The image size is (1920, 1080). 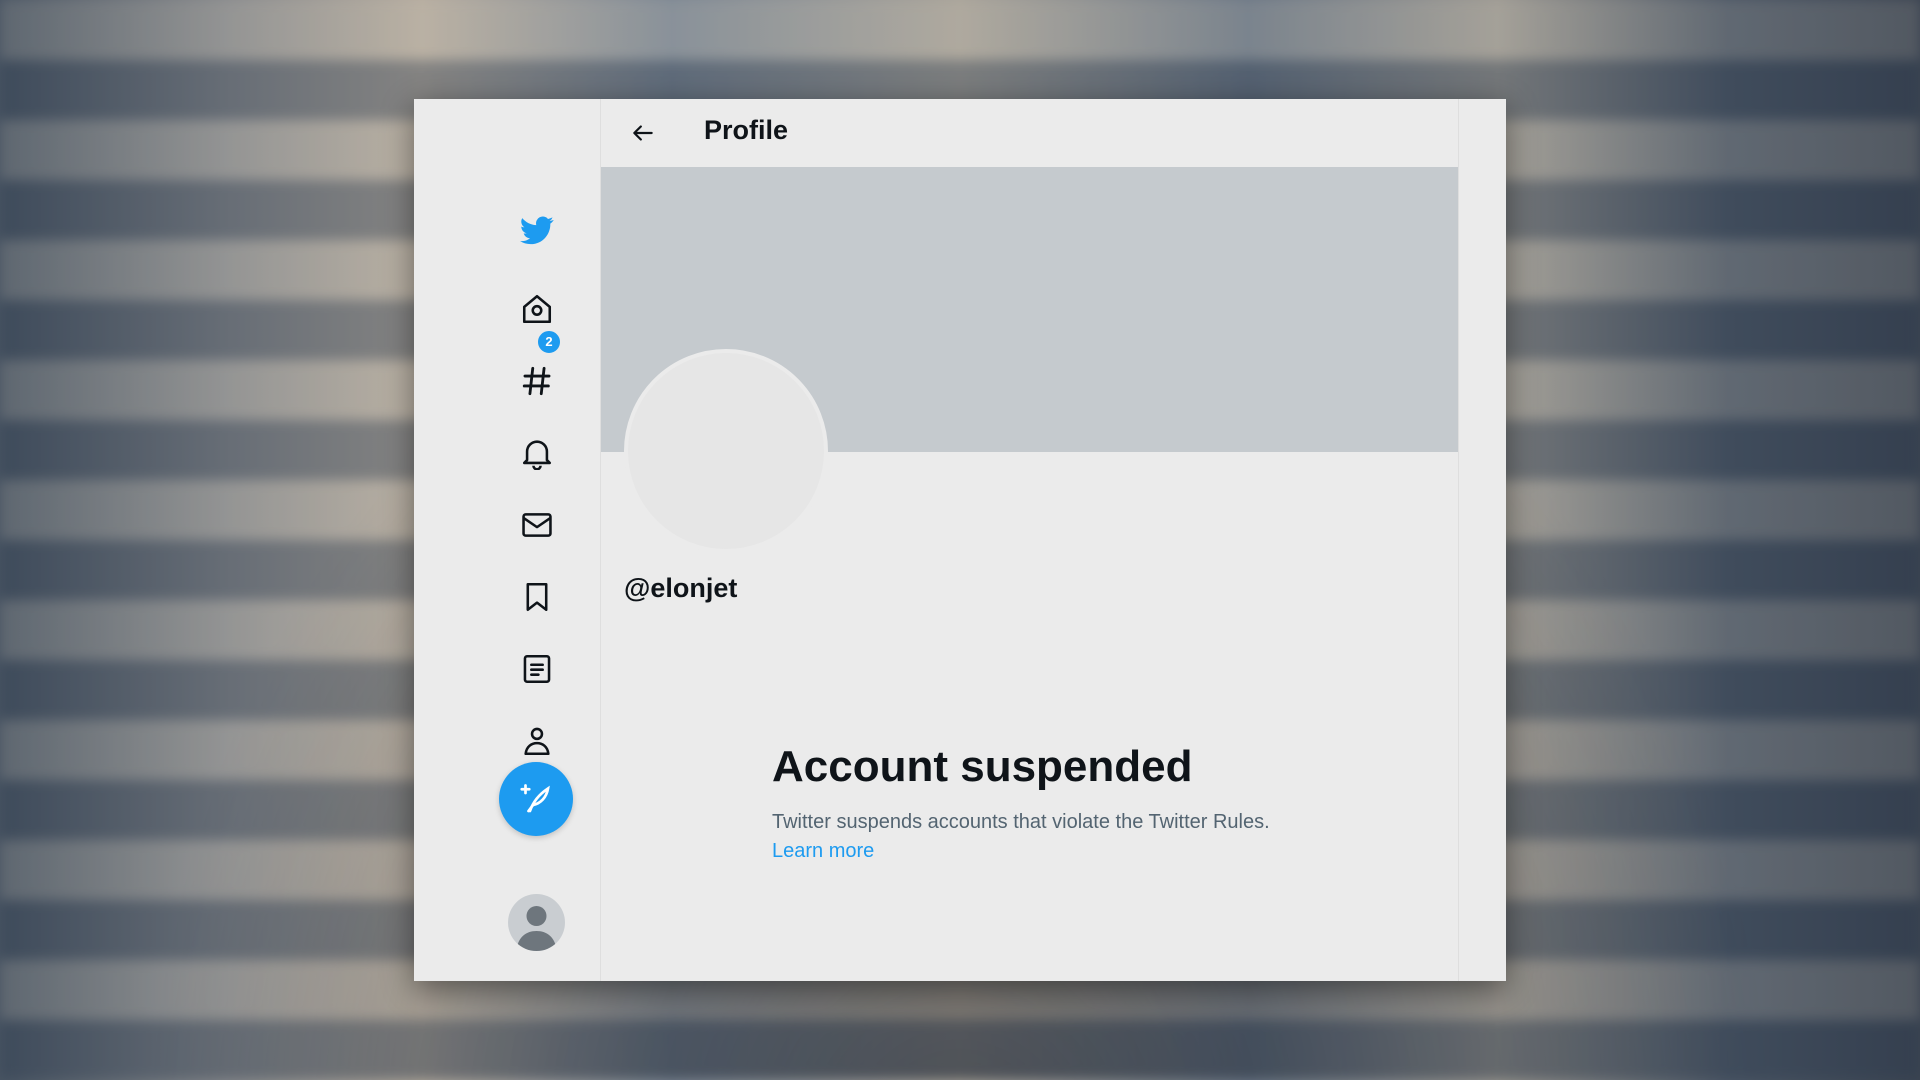 I want to click on account-avatar, so click(x=536, y=922).